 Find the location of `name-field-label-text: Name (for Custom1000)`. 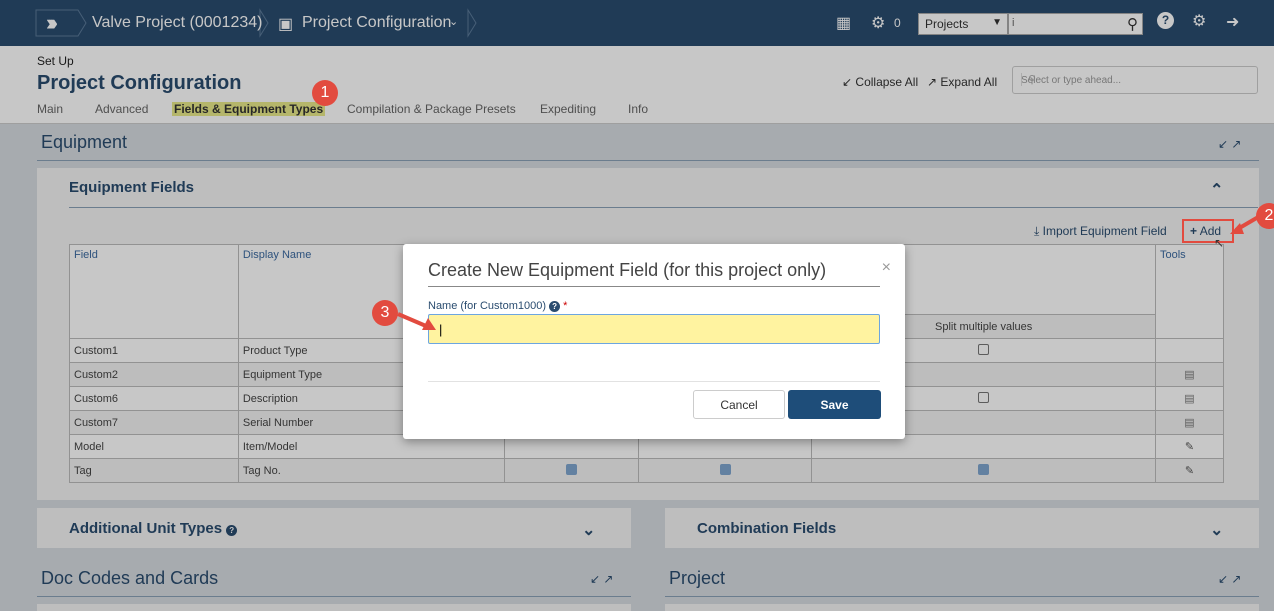

name-field-label-text: Name (for Custom1000) is located at coordinates (487, 306).